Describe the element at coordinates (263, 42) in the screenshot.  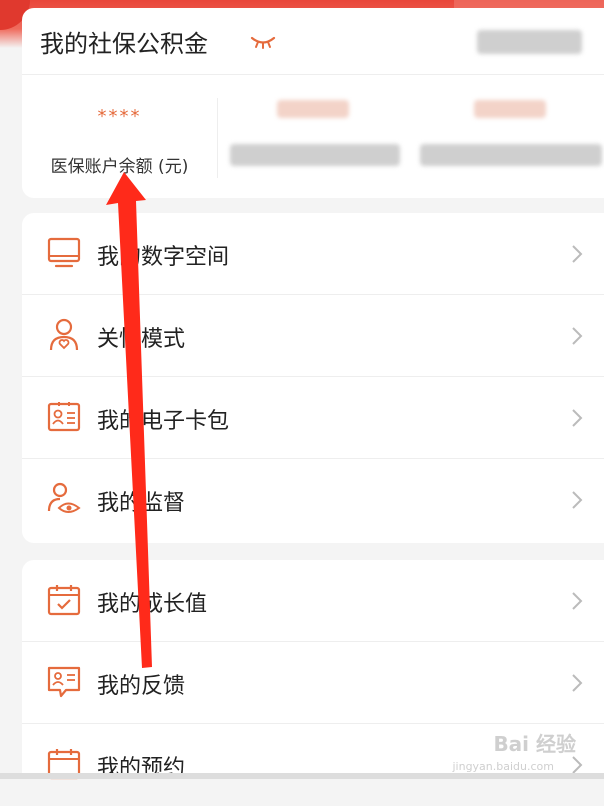
I see `eye-closed-icon` at that location.